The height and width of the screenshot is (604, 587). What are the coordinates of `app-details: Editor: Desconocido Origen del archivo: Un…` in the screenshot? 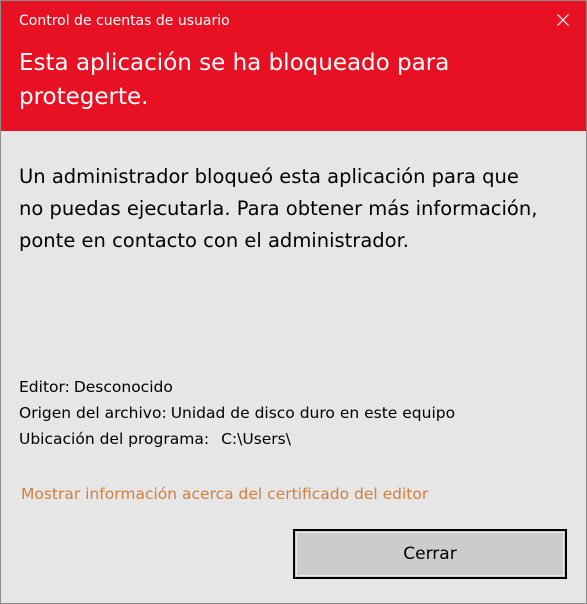 It's located at (299, 413).